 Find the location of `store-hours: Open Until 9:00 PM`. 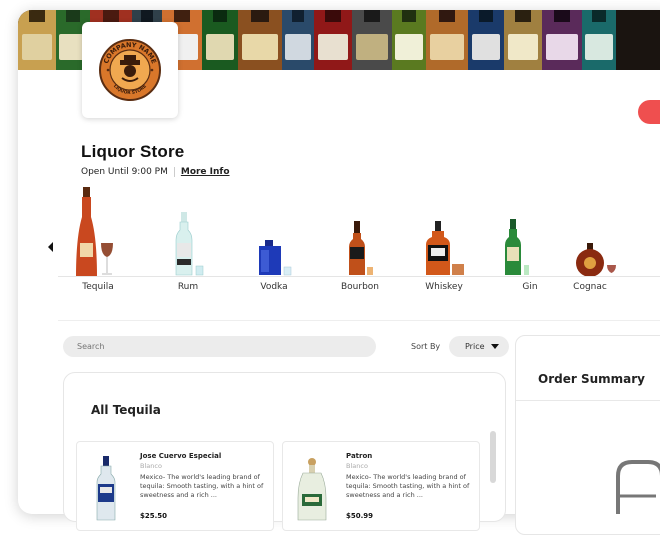

store-hours: Open Until 9:00 PM is located at coordinates (124, 172).